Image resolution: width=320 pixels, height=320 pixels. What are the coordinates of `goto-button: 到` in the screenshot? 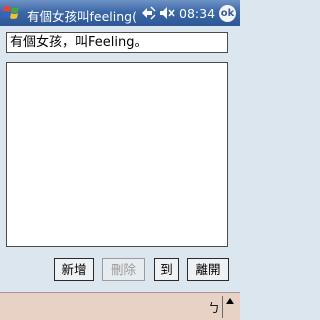 It's located at (166, 269).